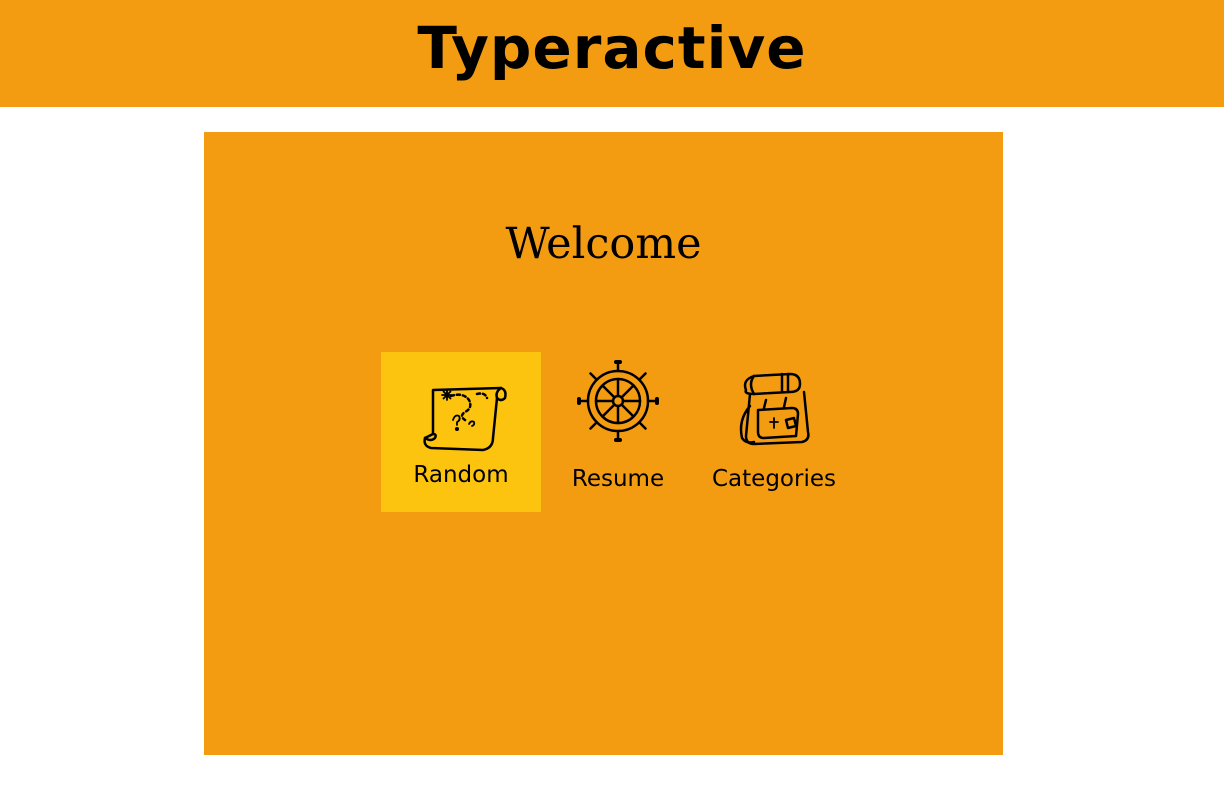 Image resolution: width=1224 pixels, height=795 pixels. I want to click on resume-button: Resume, so click(618, 432).